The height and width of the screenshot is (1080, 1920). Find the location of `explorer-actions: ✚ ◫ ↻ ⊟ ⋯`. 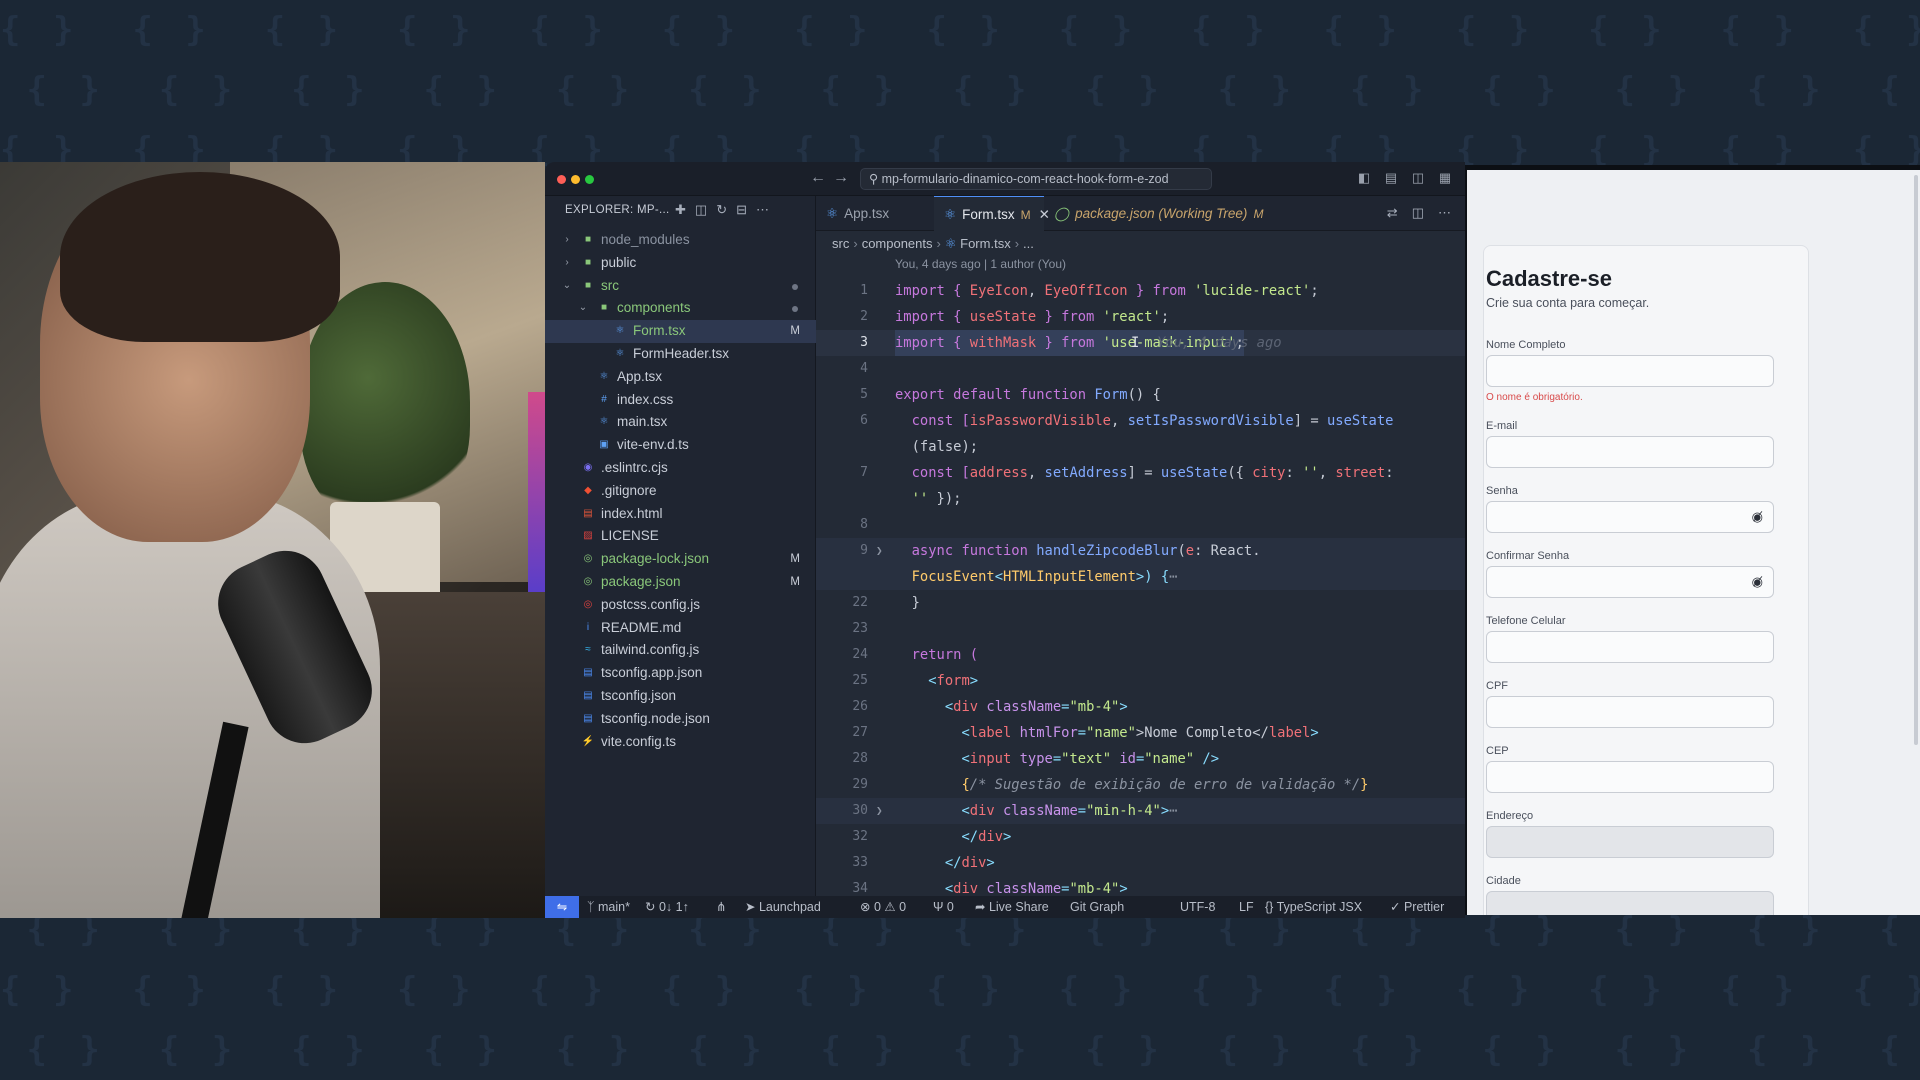

explorer-actions: ✚ ◫ ↻ ⊟ ⋯ is located at coordinates (726, 210).